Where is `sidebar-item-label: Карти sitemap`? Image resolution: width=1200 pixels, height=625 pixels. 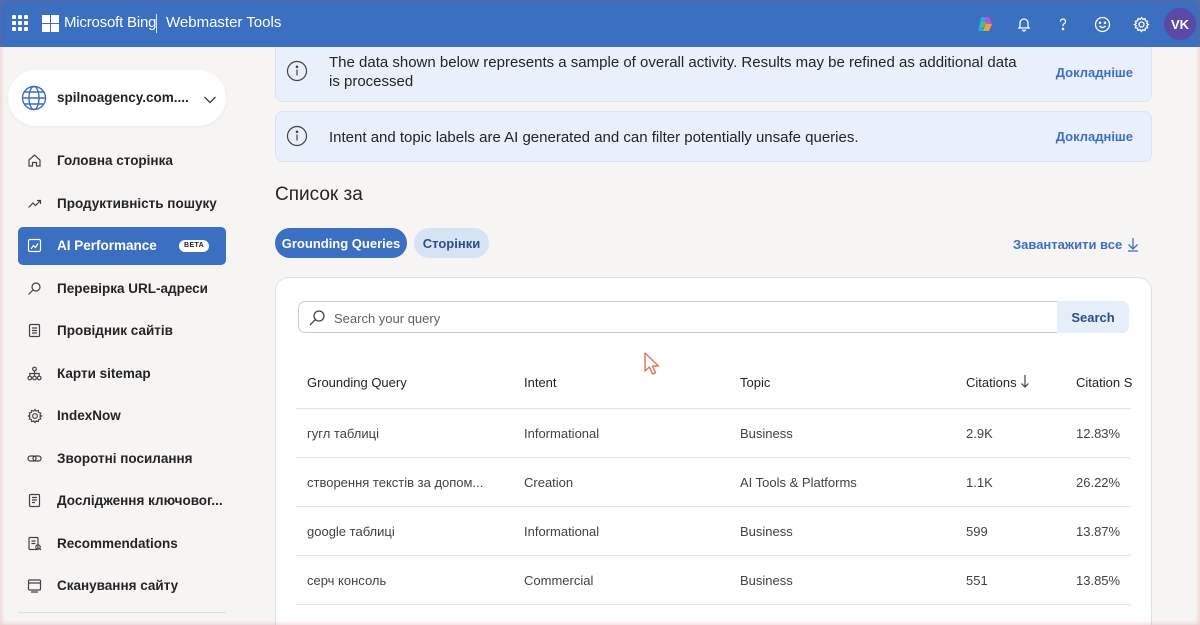
sidebar-item-label: Карти sitemap is located at coordinates (104, 373).